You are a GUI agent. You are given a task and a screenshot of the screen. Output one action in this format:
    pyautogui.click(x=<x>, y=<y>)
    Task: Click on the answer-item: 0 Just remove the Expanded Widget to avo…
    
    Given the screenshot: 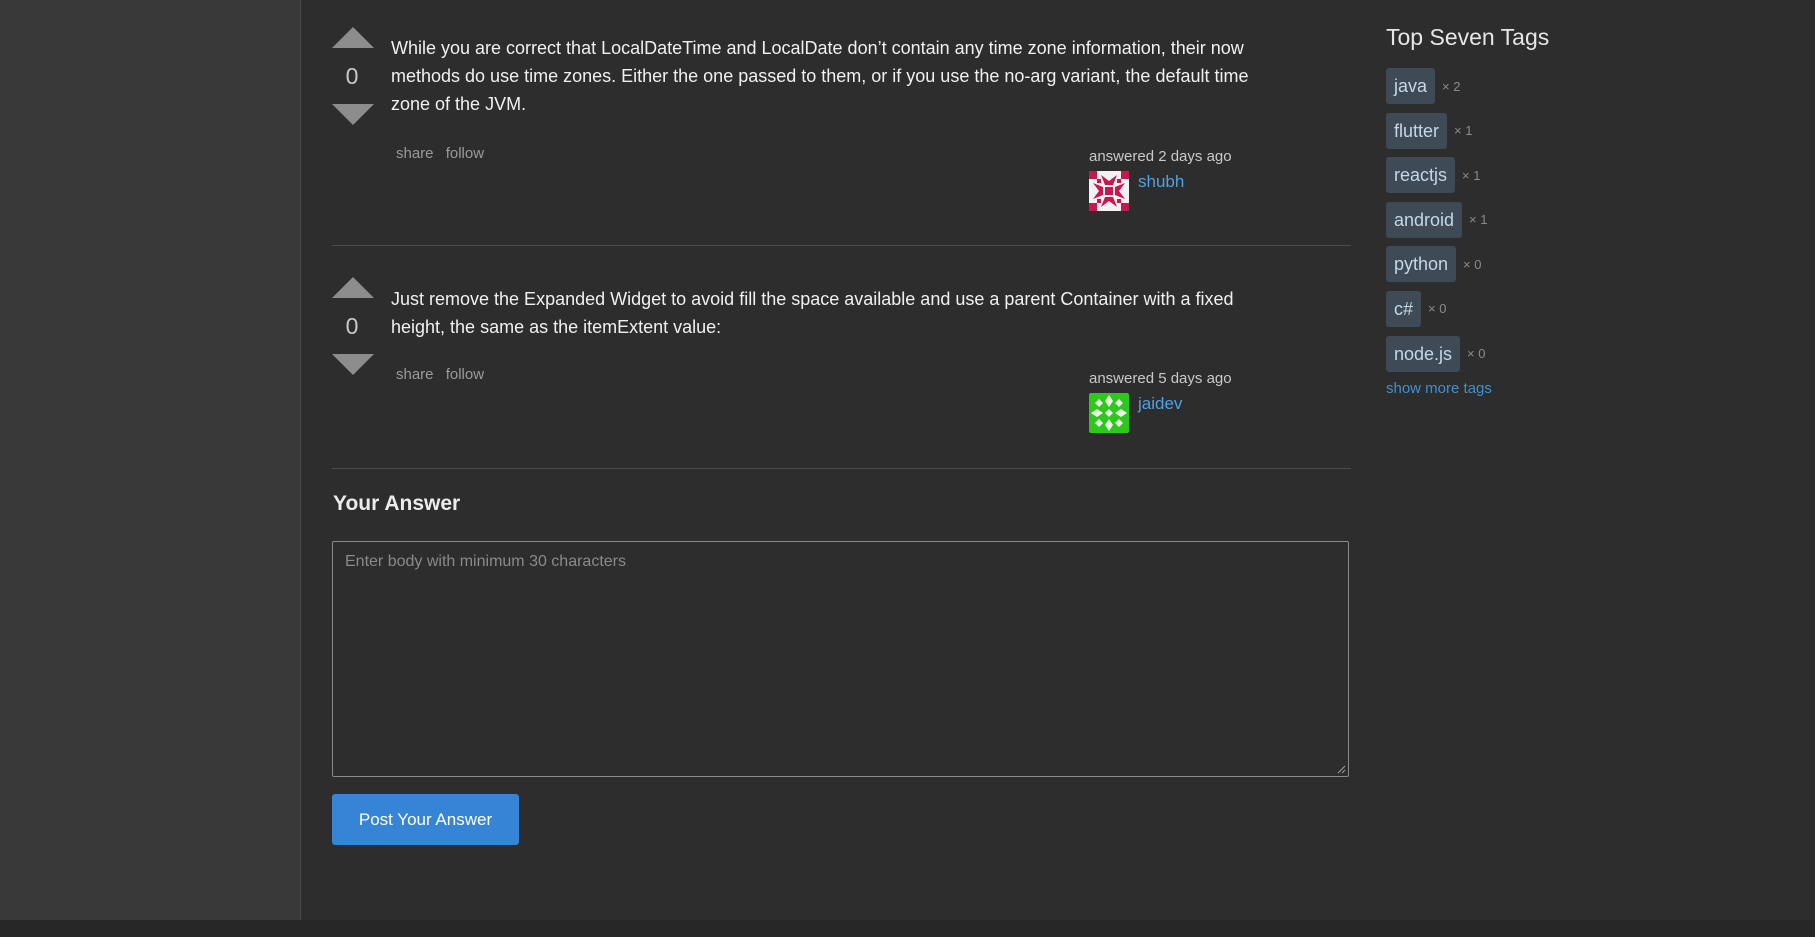 What is the action you would take?
    pyautogui.click(x=841, y=357)
    